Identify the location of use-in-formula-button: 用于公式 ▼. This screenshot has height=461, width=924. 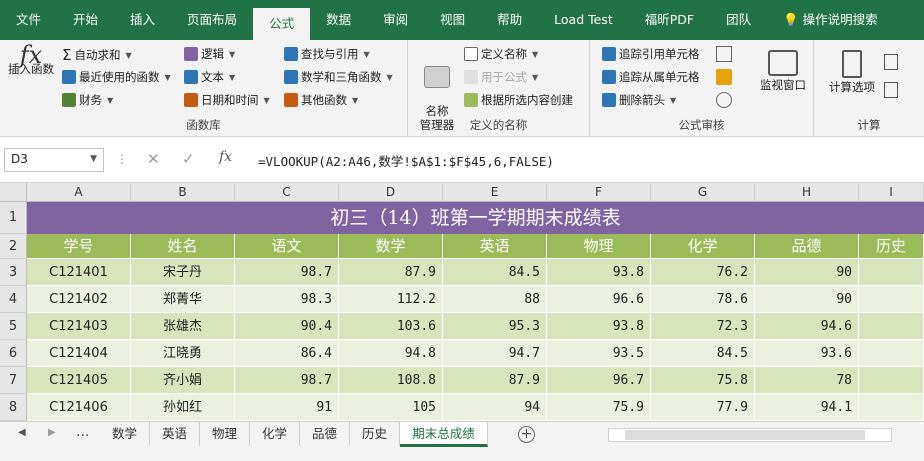
(501, 77).